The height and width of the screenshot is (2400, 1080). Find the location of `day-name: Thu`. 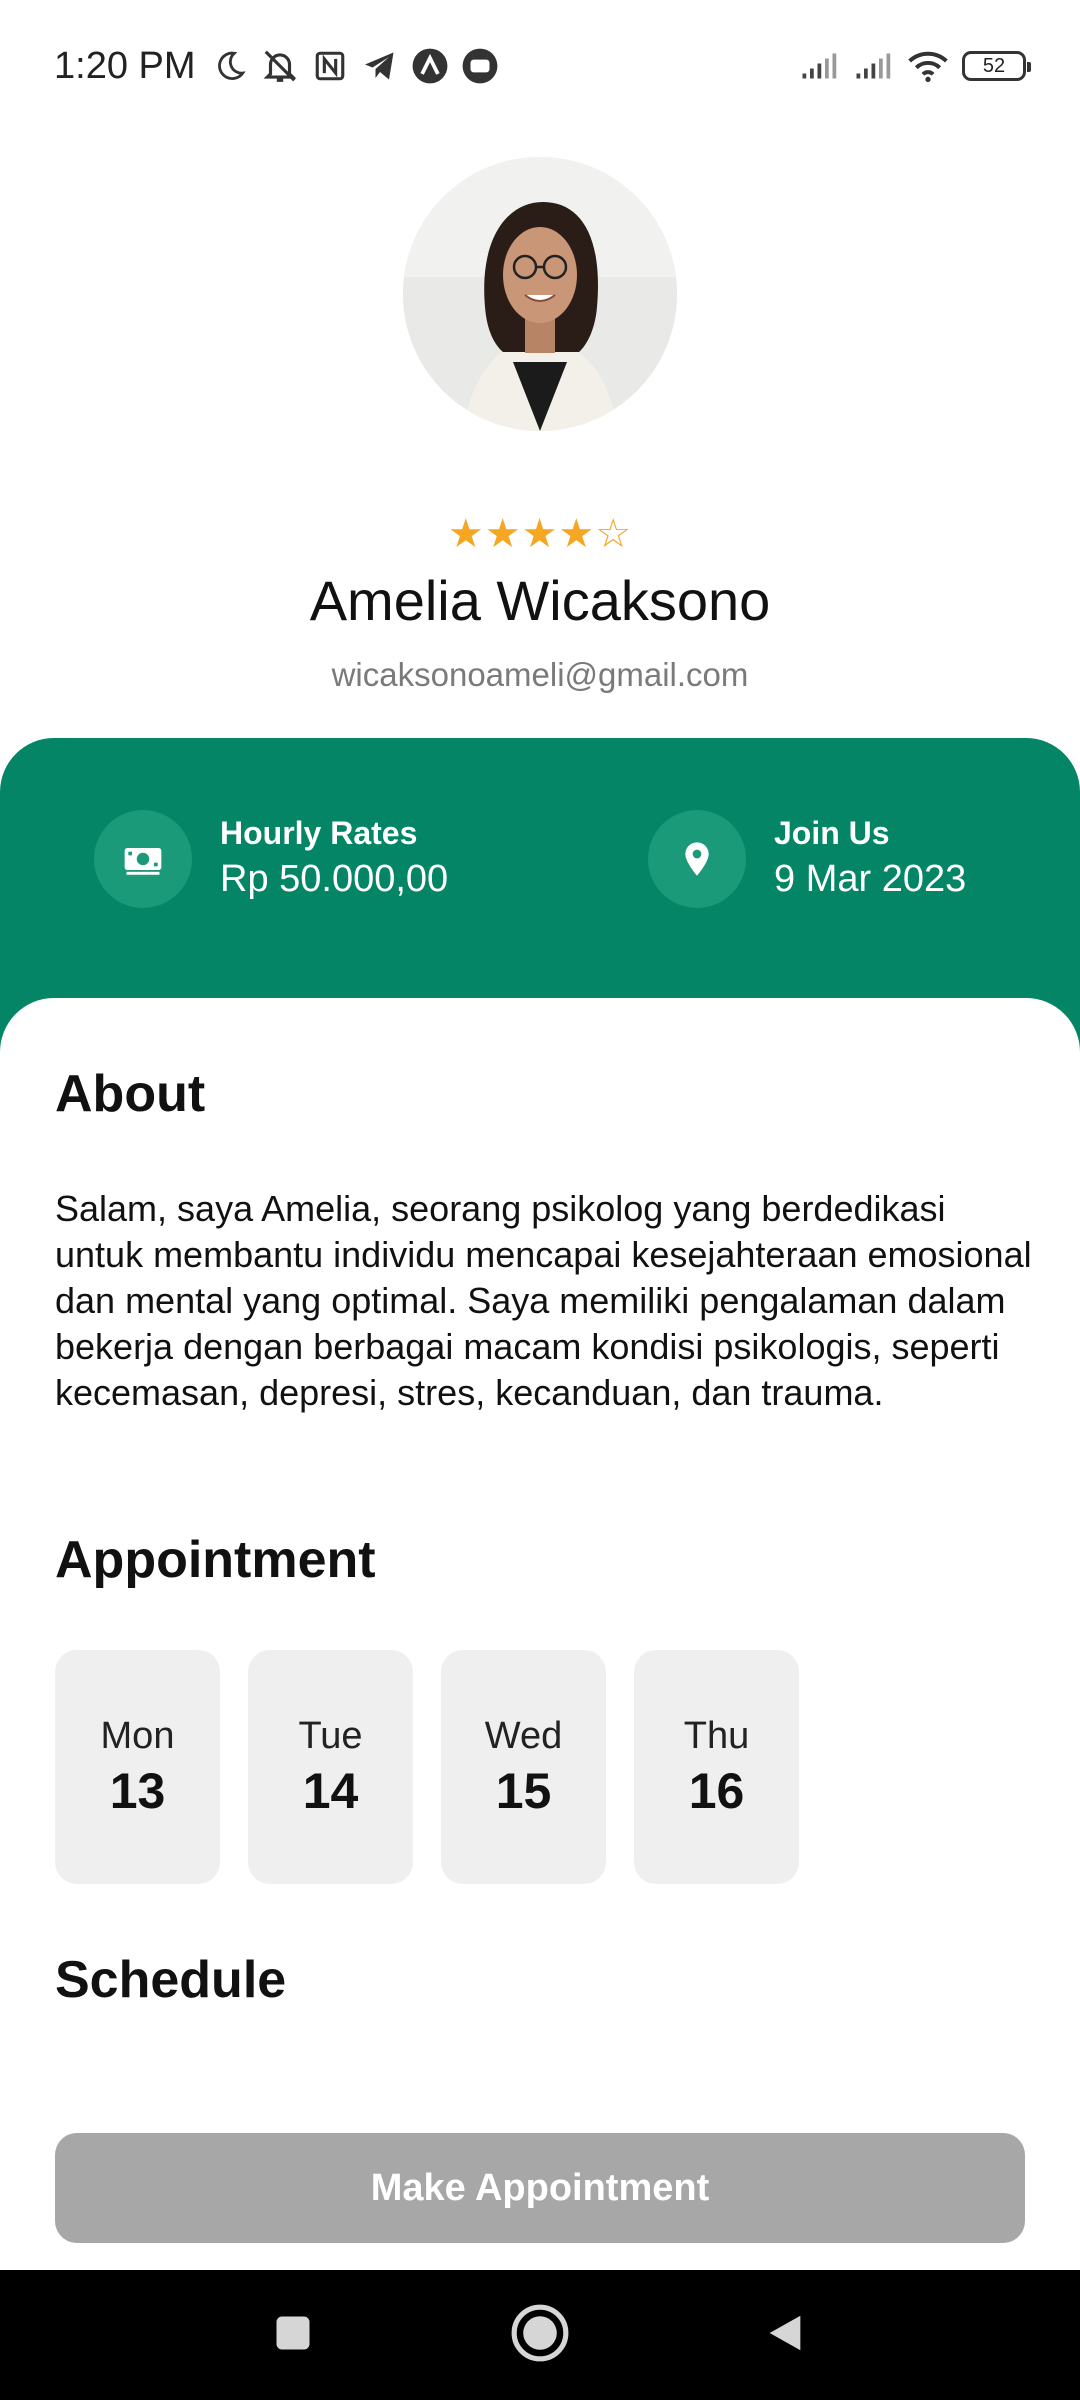

day-name: Thu is located at coordinates (716, 1736).